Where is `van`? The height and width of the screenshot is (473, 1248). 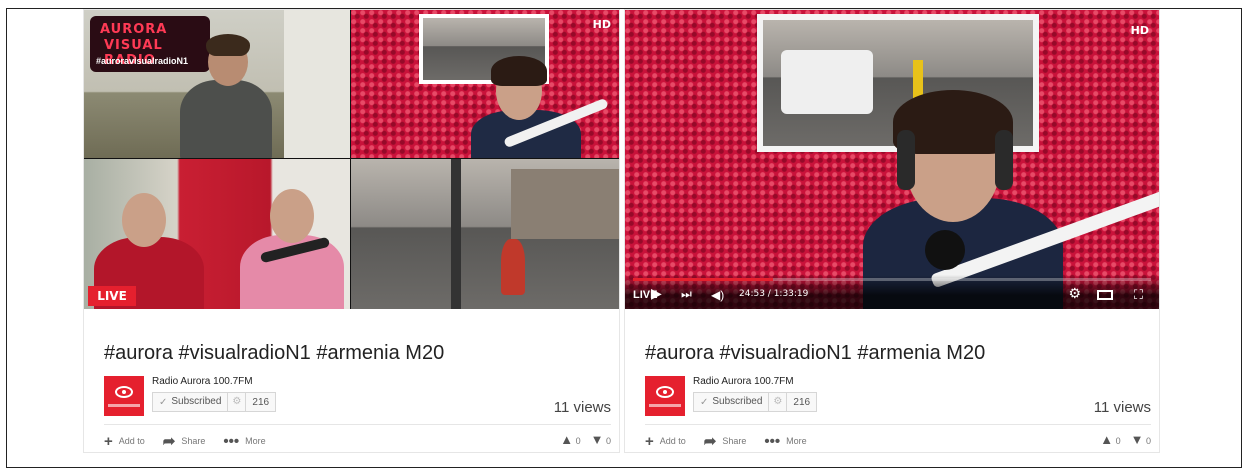
van is located at coordinates (827, 82).